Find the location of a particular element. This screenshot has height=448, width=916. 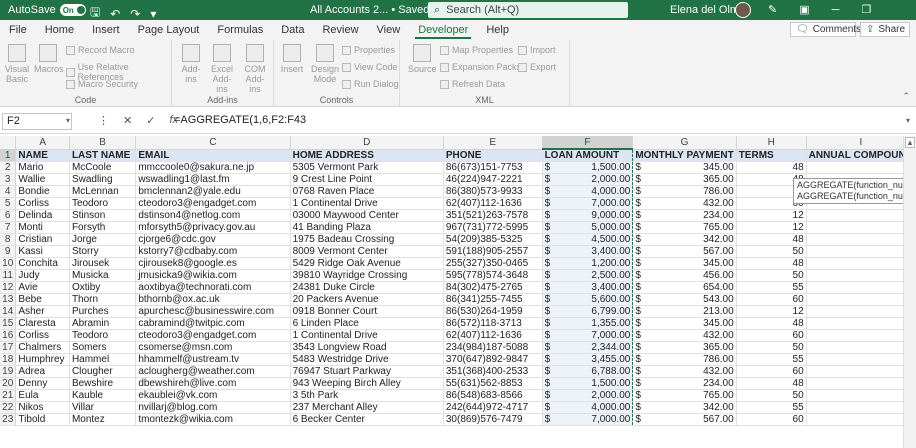

cell: Kassi is located at coordinates (42, 251).